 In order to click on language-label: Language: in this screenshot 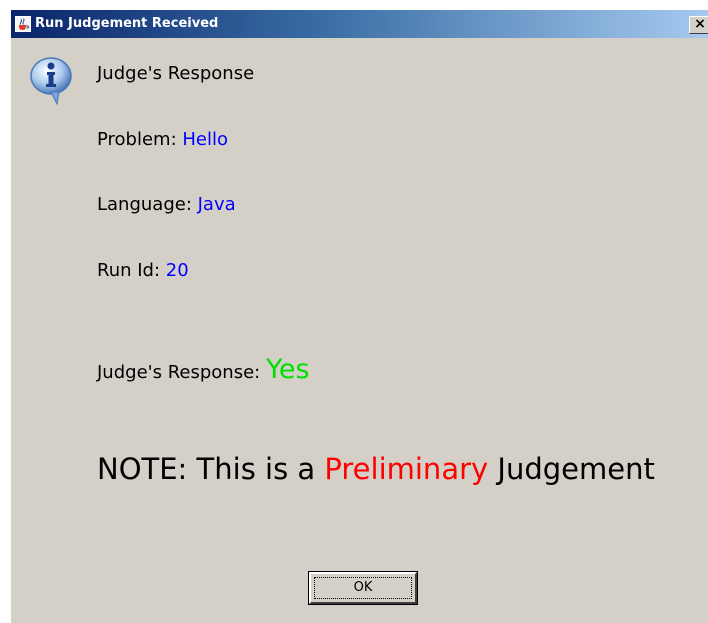, I will do `click(147, 204)`.